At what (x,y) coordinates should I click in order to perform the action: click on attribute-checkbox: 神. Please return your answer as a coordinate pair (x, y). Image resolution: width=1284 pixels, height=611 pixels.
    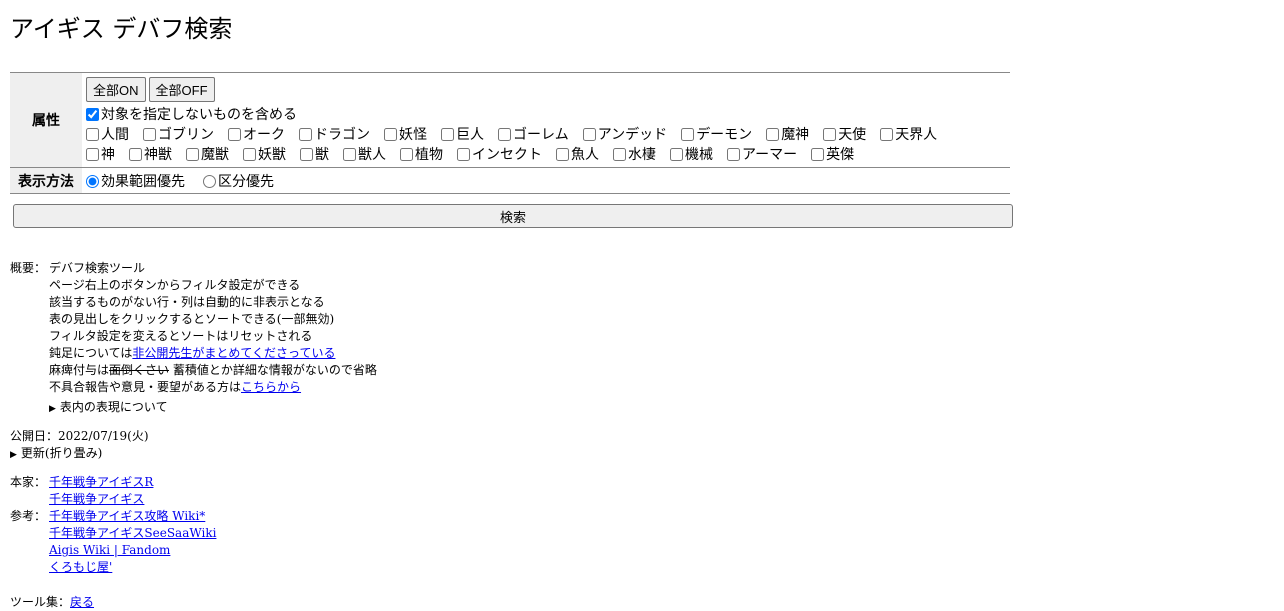
    Looking at the image, I should click on (100, 154).